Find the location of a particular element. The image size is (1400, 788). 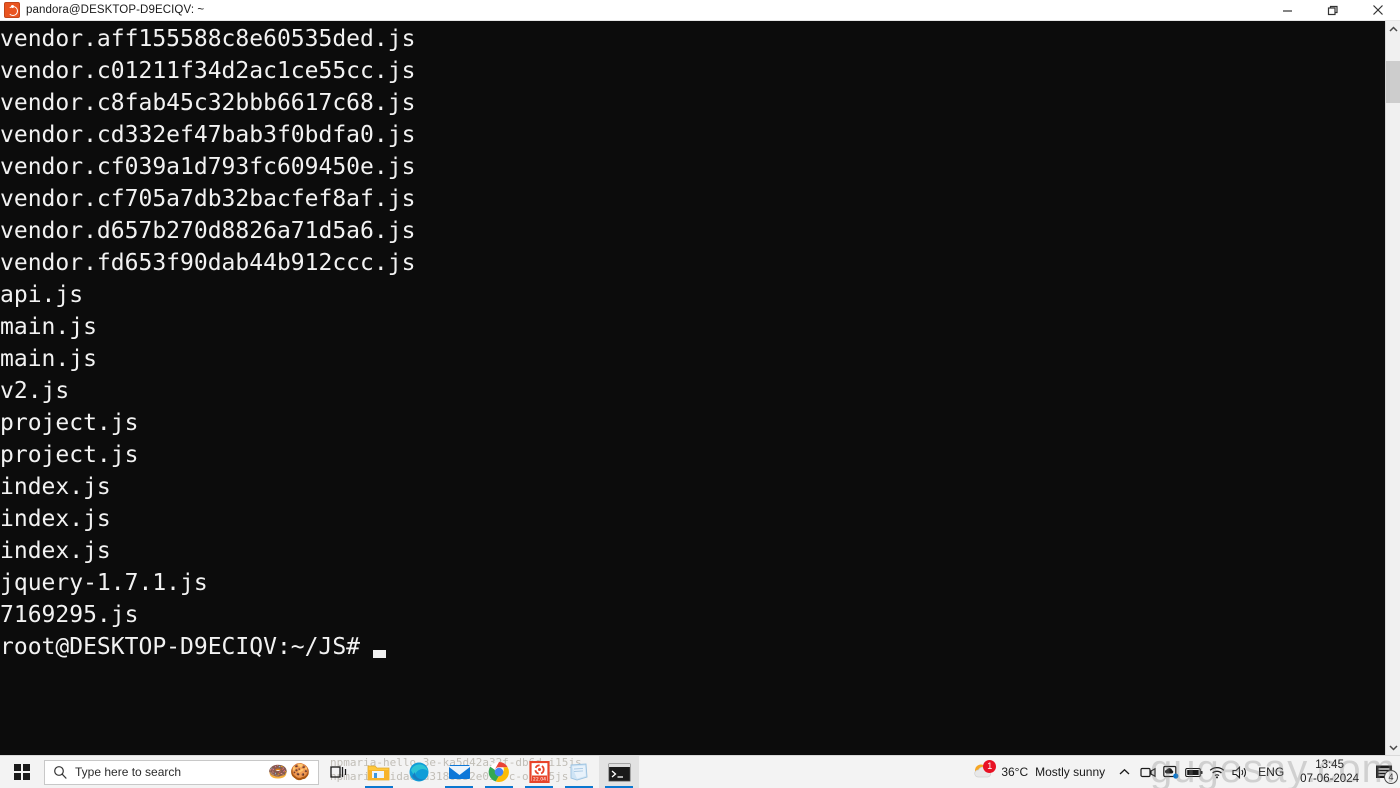

terminal-line: api.js is located at coordinates (42, 295).